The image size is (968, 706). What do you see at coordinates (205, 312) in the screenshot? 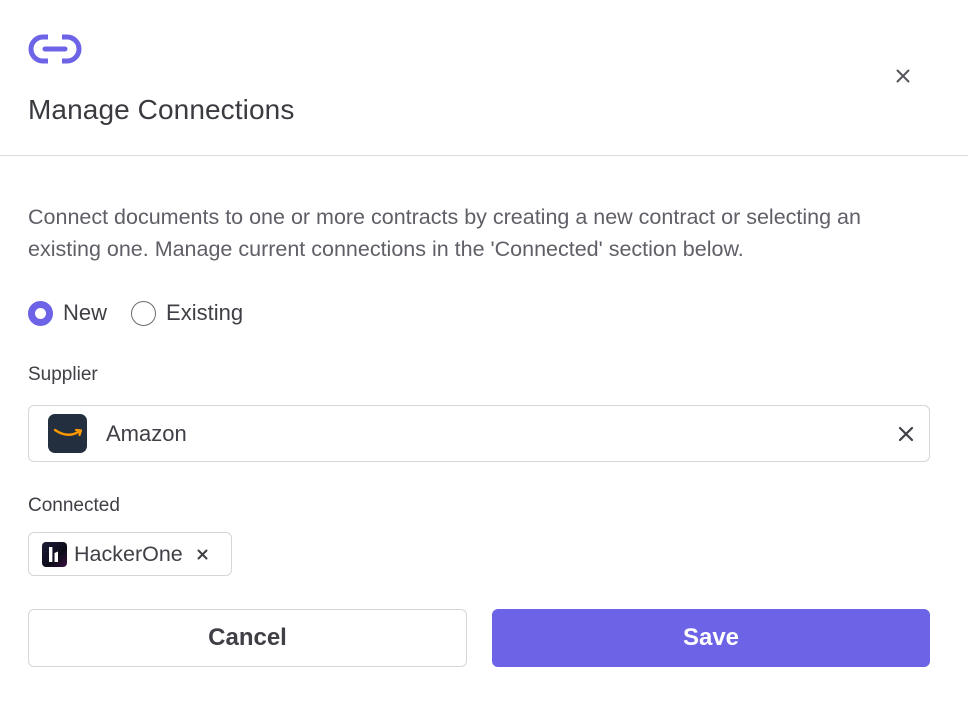
I see `radio-existing-label: Existing` at bounding box center [205, 312].